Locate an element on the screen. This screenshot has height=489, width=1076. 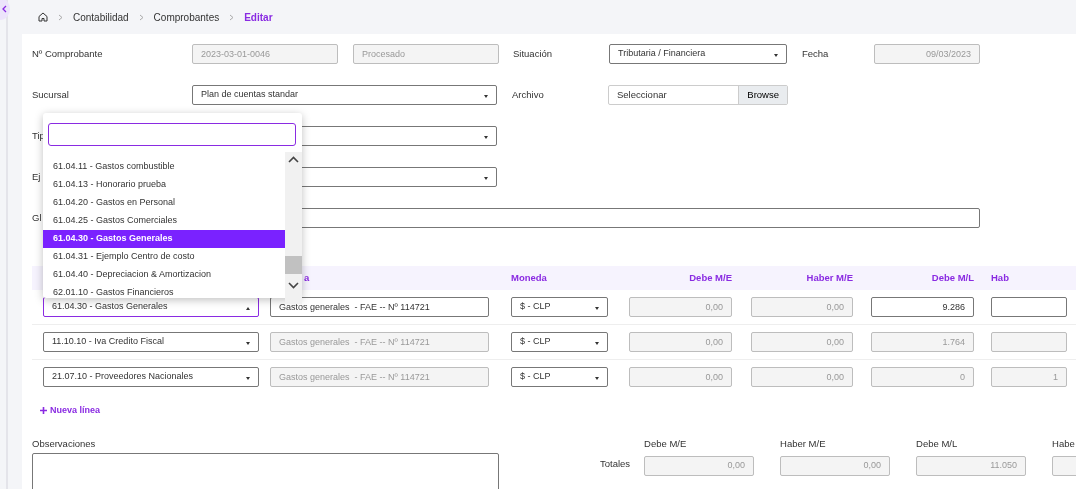
chevron-left-icon is located at coordinates (4, 9).